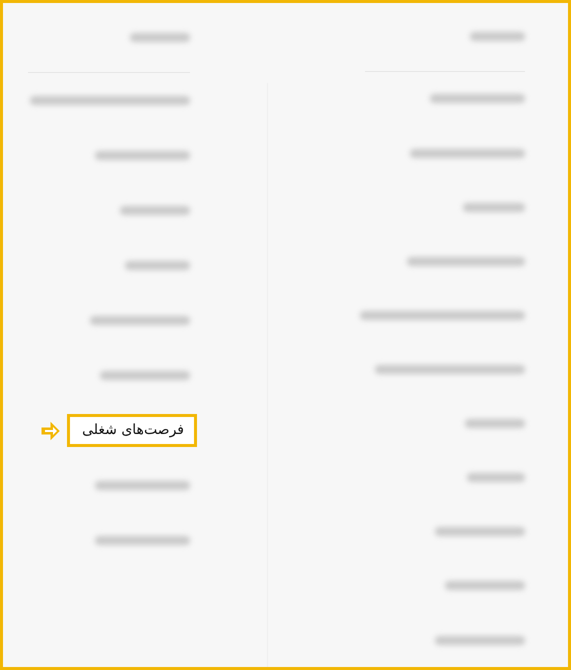 This screenshot has width=571, height=670. What do you see at coordinates (132, 430) in the screenshot?
I see `job-opportunities-link: فرصت‌های شغلی` at bounding box center [132, 430].